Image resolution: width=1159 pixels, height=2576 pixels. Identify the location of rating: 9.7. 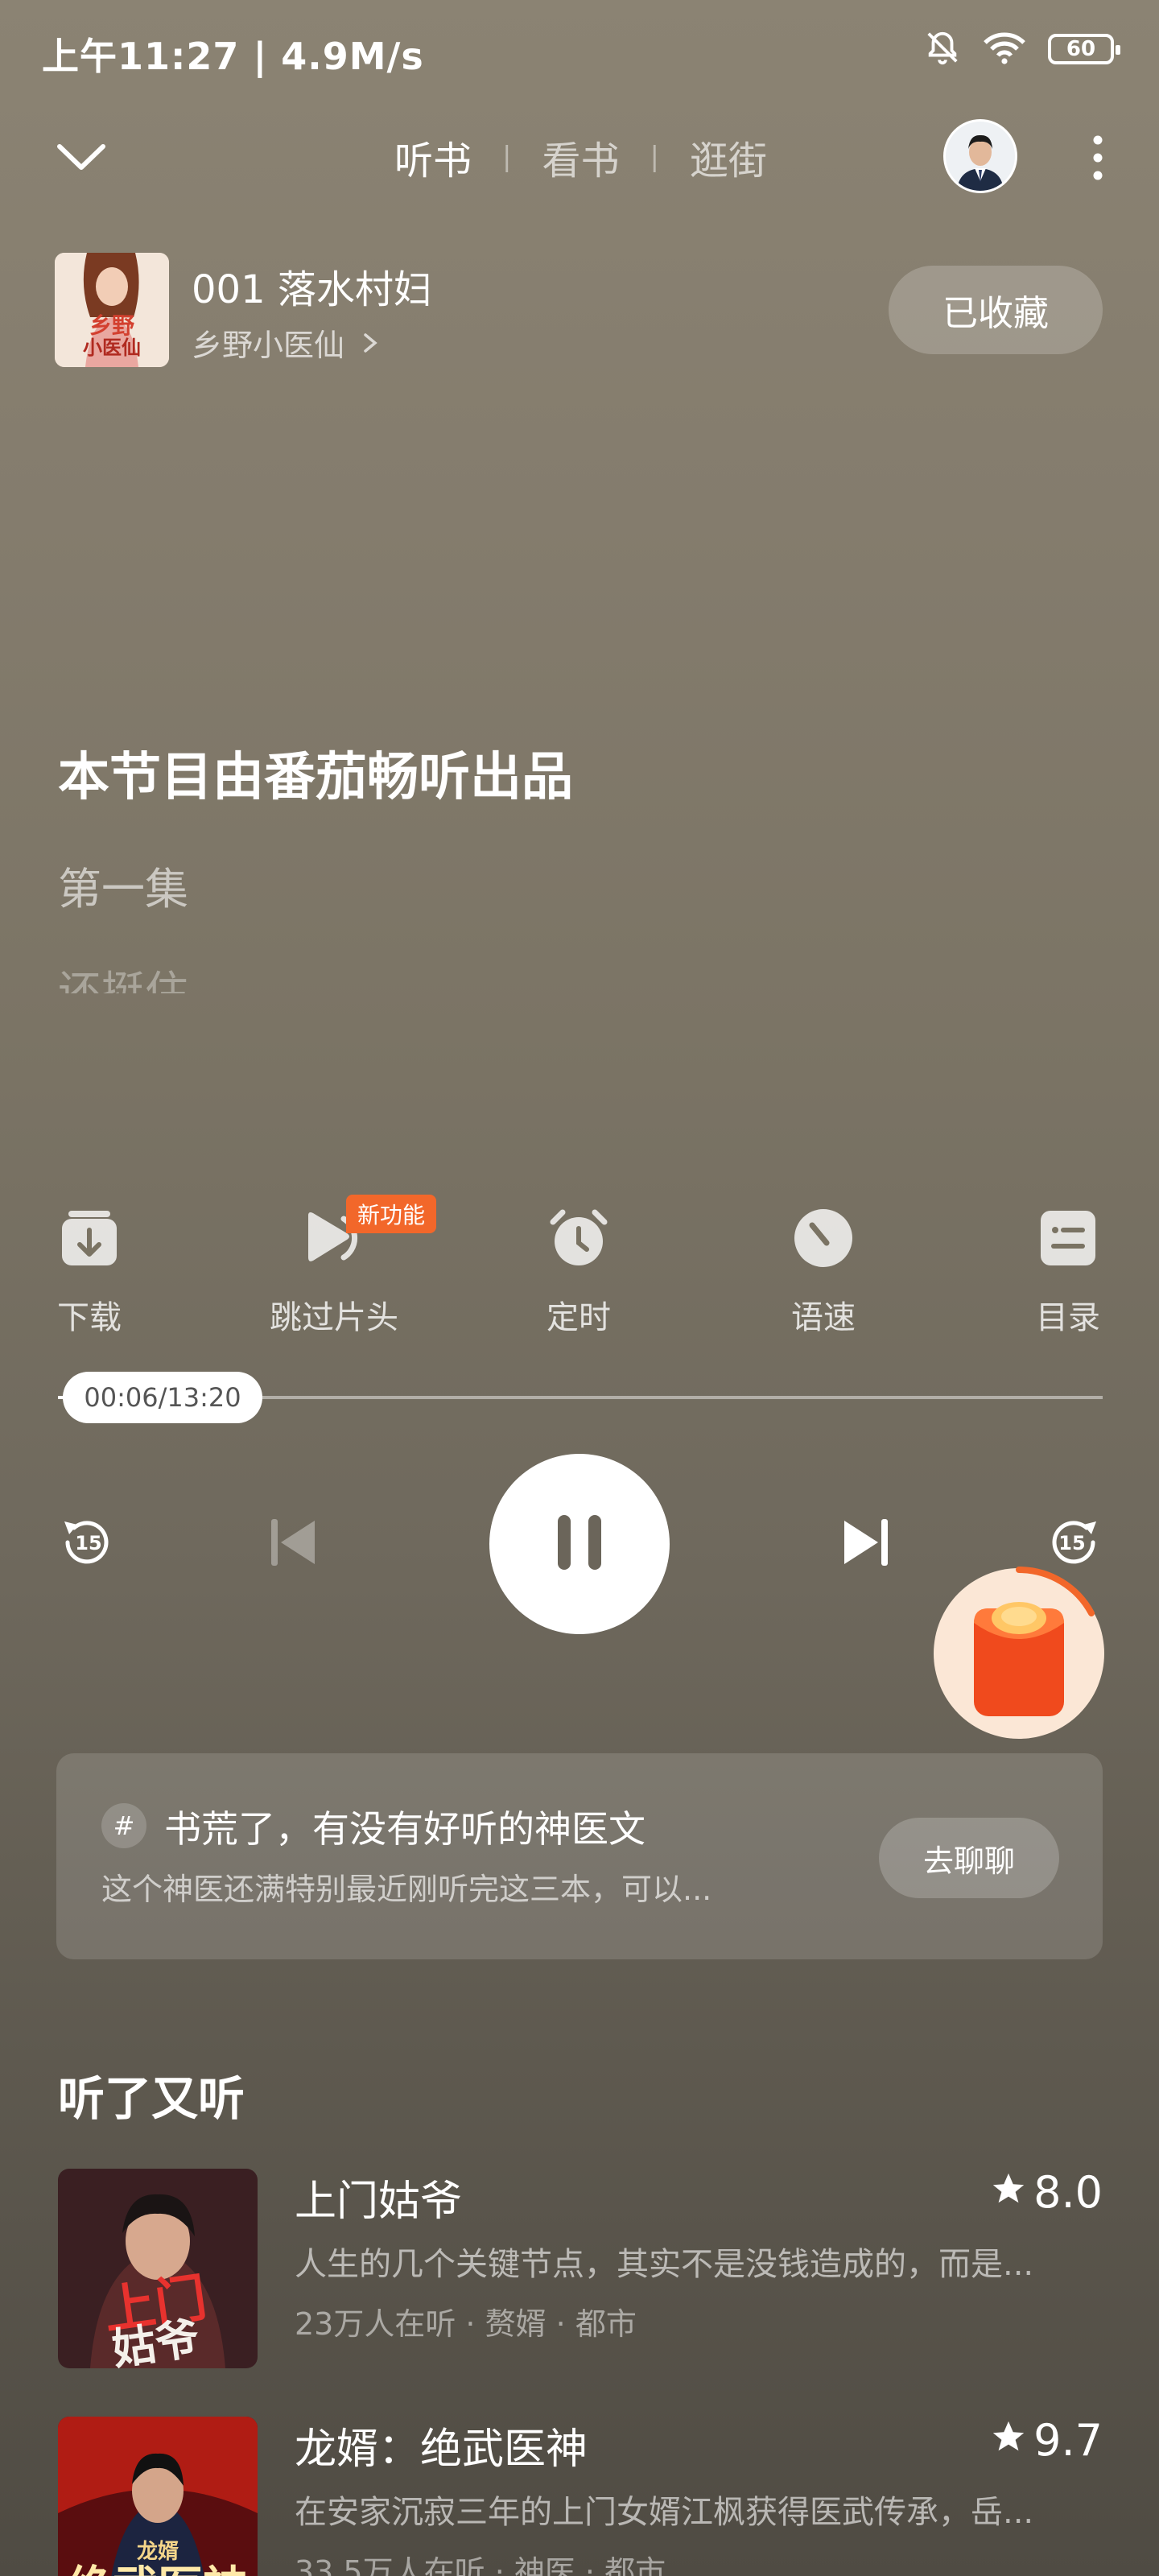
(1046, 2440).